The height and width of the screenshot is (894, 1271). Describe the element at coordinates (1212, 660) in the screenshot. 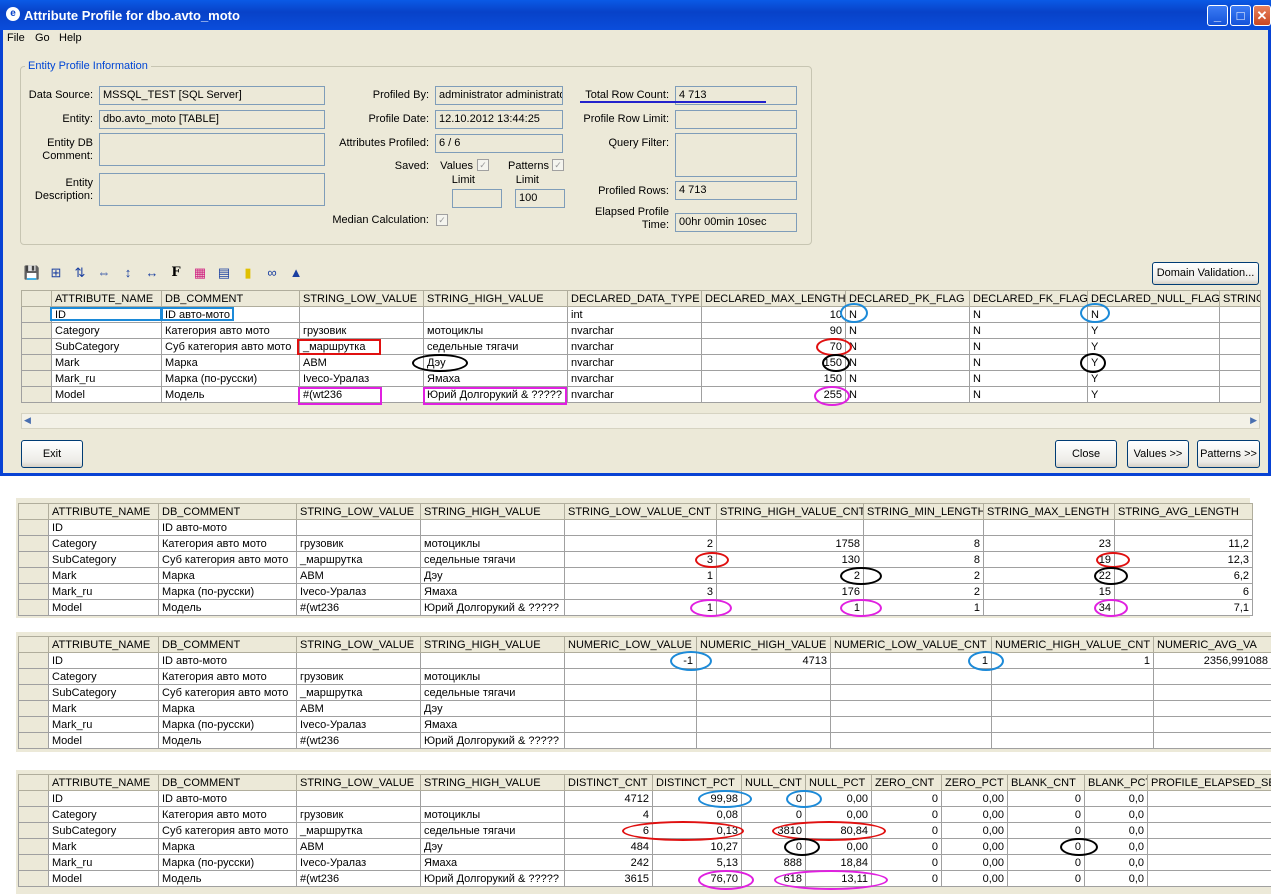

I see `table-cell: 2356,991088` at that location.